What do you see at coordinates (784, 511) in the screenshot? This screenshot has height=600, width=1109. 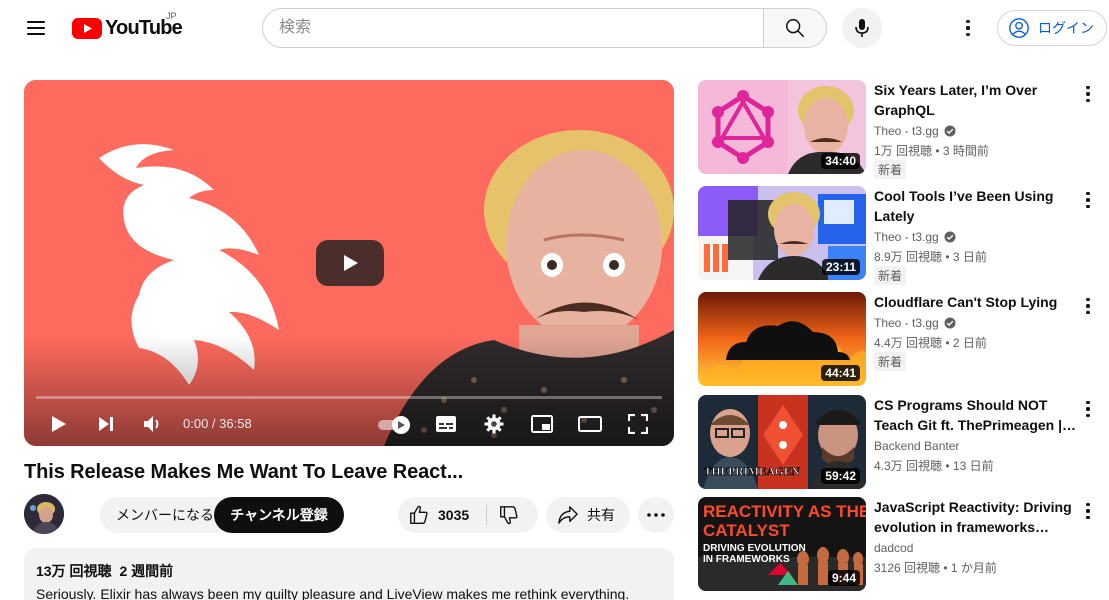 I see `thumbnail-headline-1: REACTIVITY AS THE` at bounding box center [784, 511].